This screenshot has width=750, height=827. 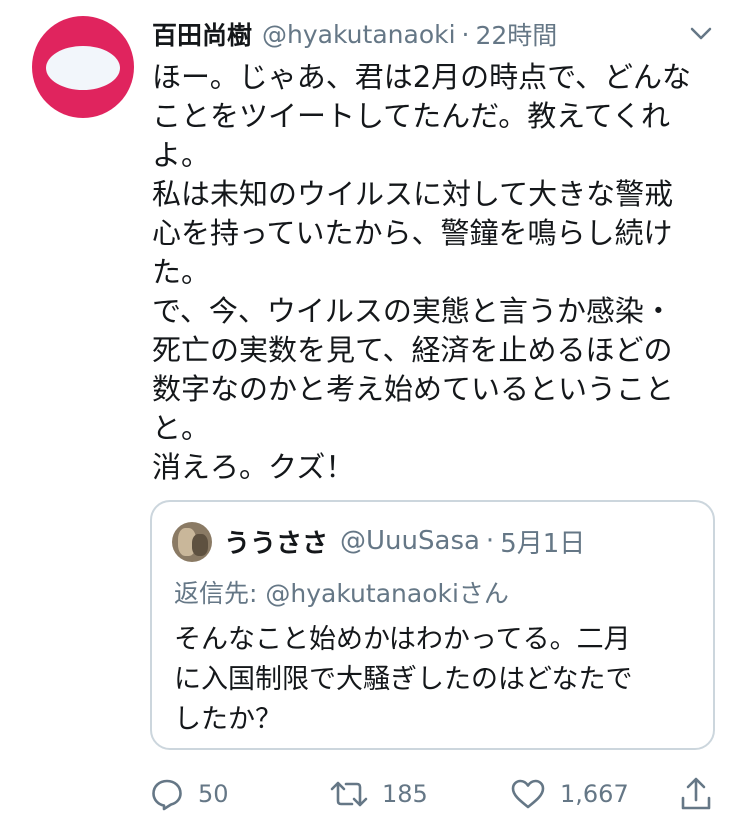 What do you see at coordinates (483, 593) in the screenshot?
I see `reply-suffix: さん` at bounding box center [483, 593].